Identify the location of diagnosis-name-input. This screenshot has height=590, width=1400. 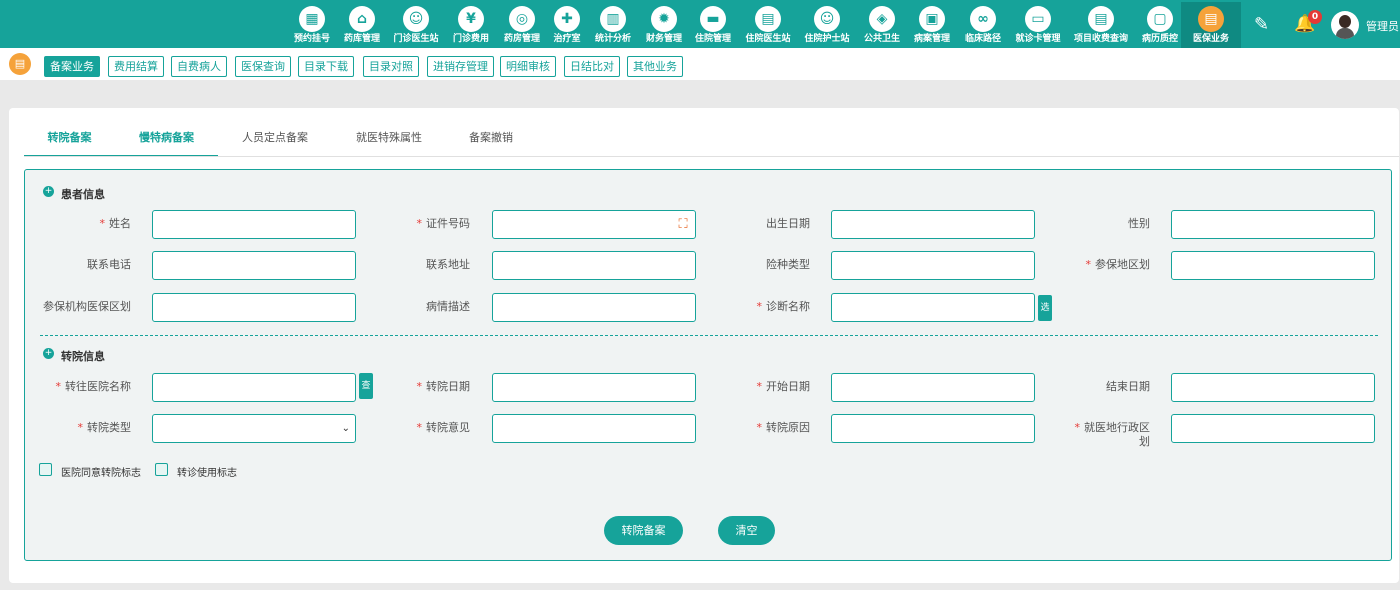
(933, 307).